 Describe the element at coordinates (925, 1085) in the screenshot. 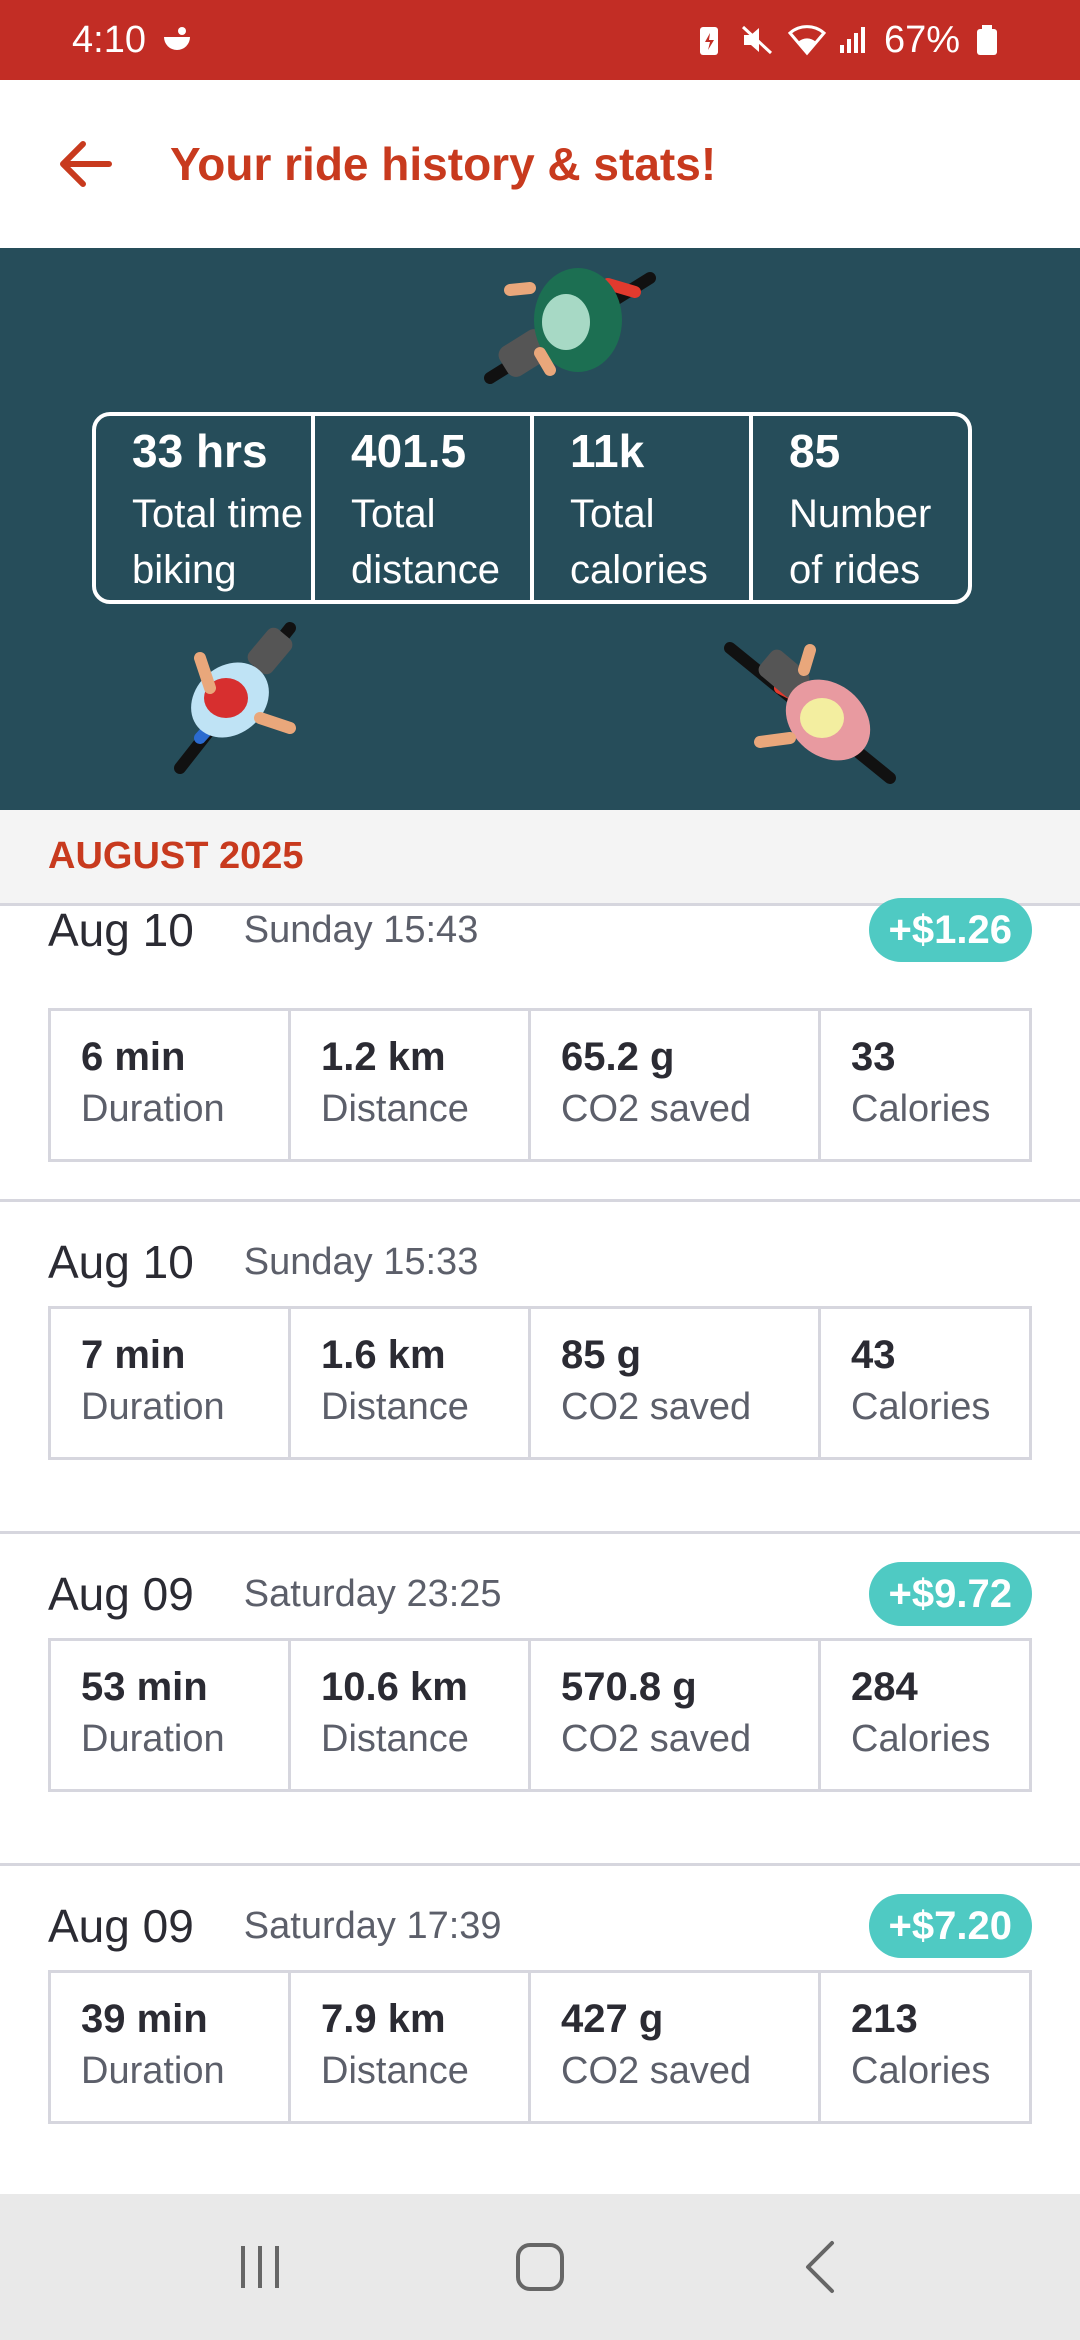

I see `metric-calories: 33 Calories` at that location.